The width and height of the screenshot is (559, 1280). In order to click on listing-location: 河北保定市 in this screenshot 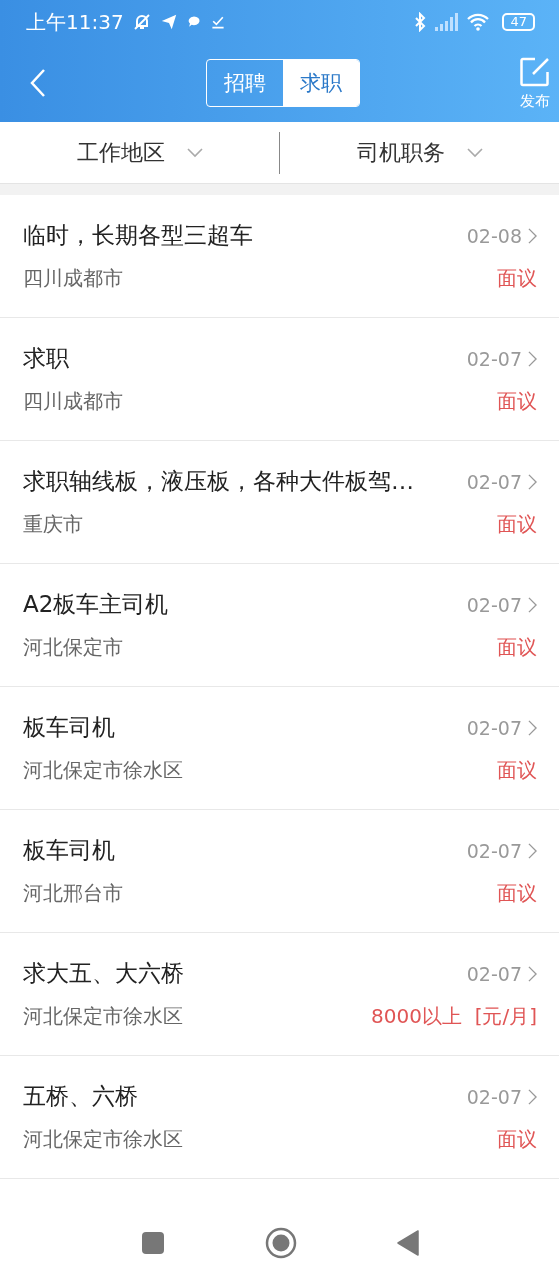, I will do `click(73, 647)`.